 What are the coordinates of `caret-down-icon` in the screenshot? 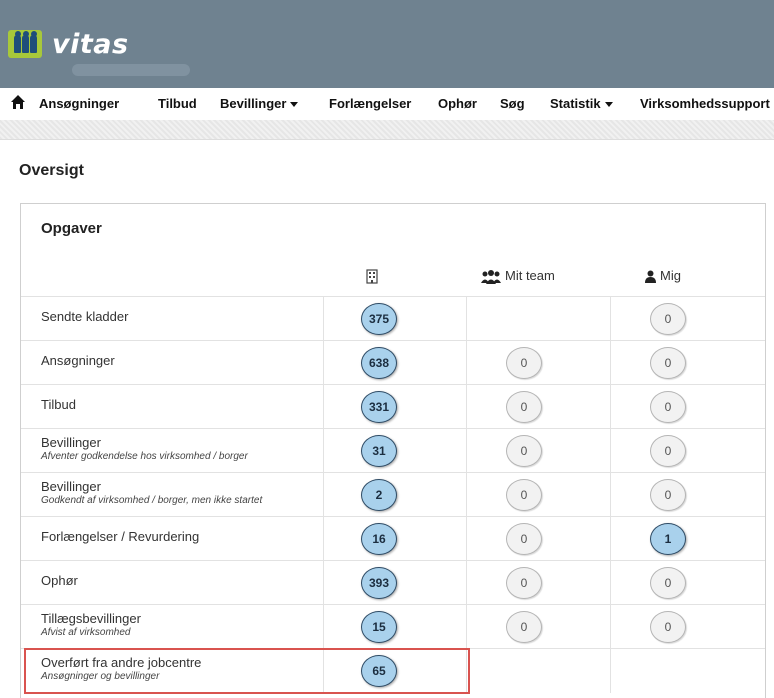 It's located at (608, 105).